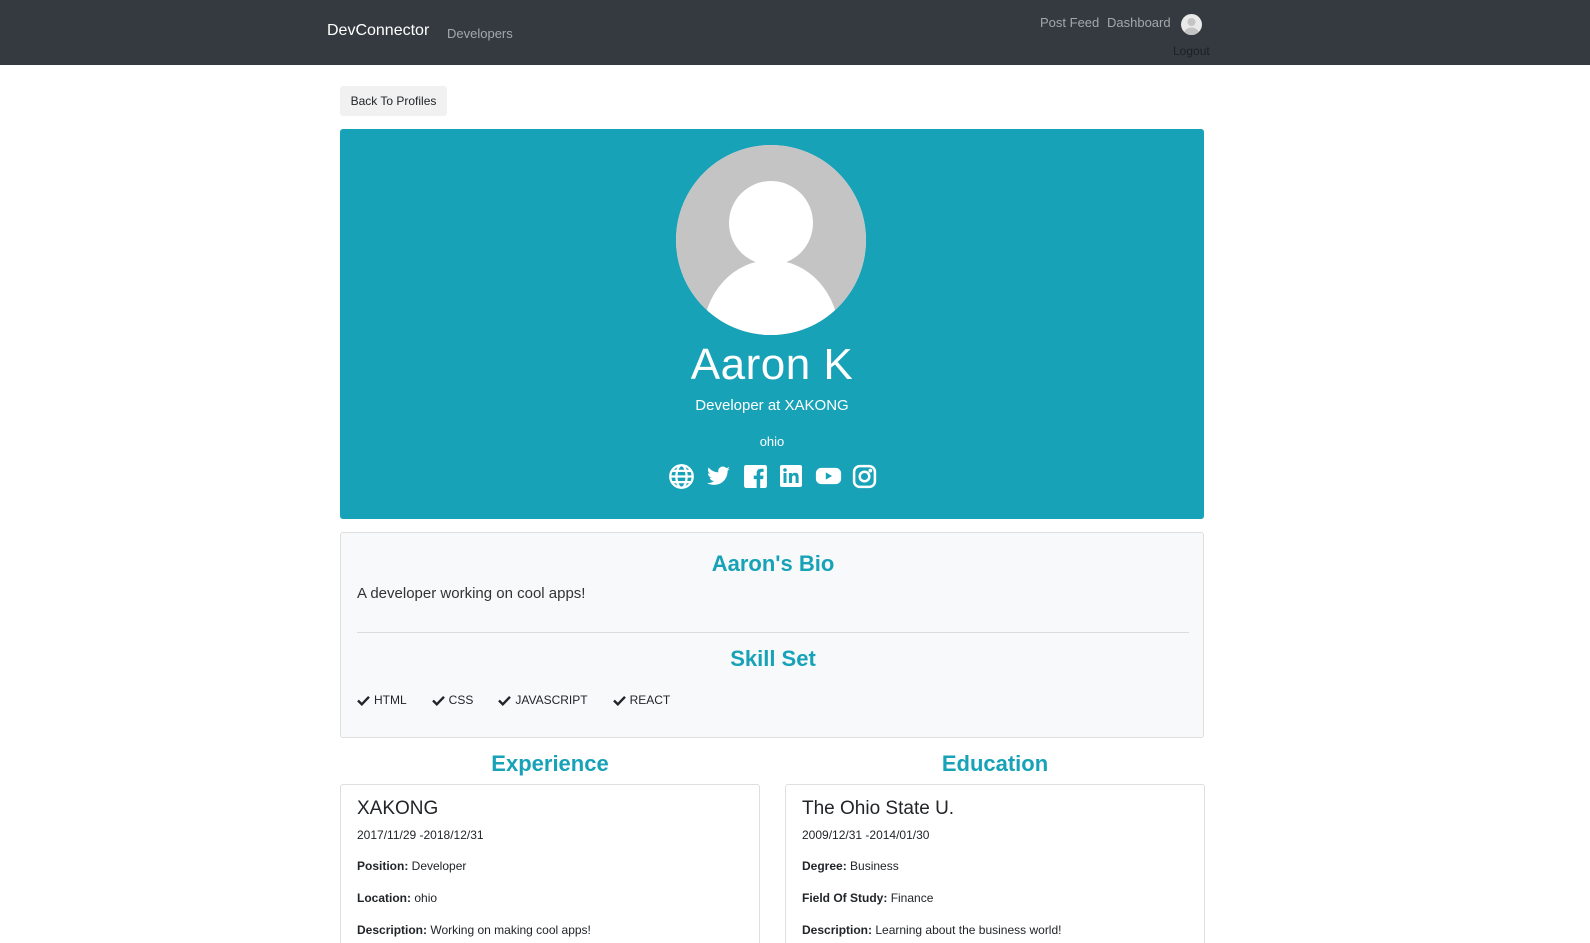 Image resolution: width=1590 pixels, height=943 pixels. Describe the element at coordinates (390, 700) in the screenshot. I see `skill-label: HTML` at that location.